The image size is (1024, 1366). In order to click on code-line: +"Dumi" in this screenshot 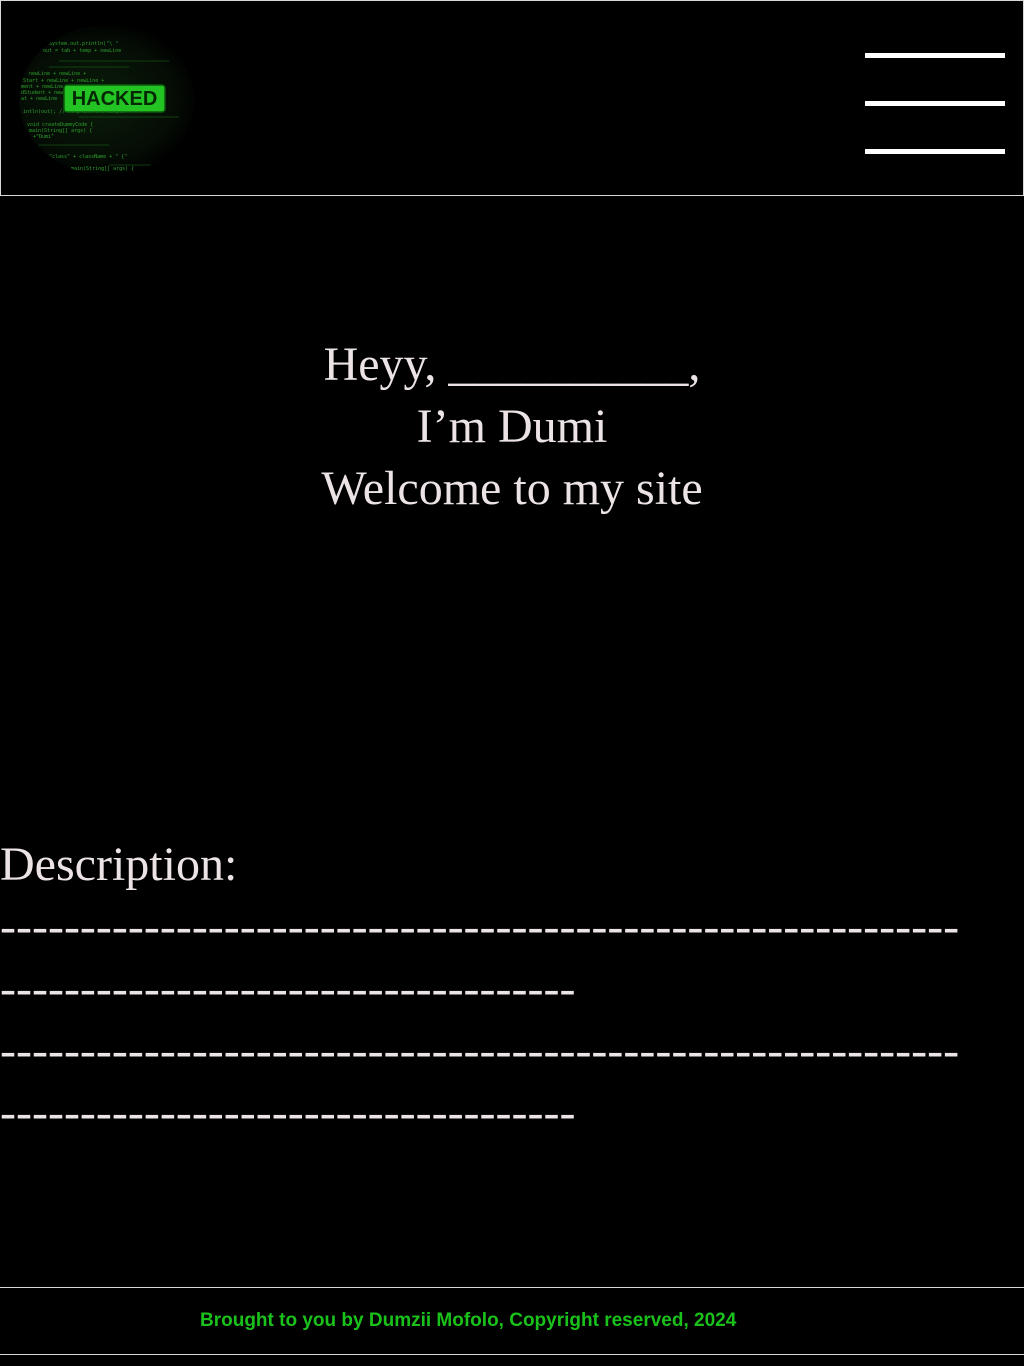, I will do `click(43, 137)`.